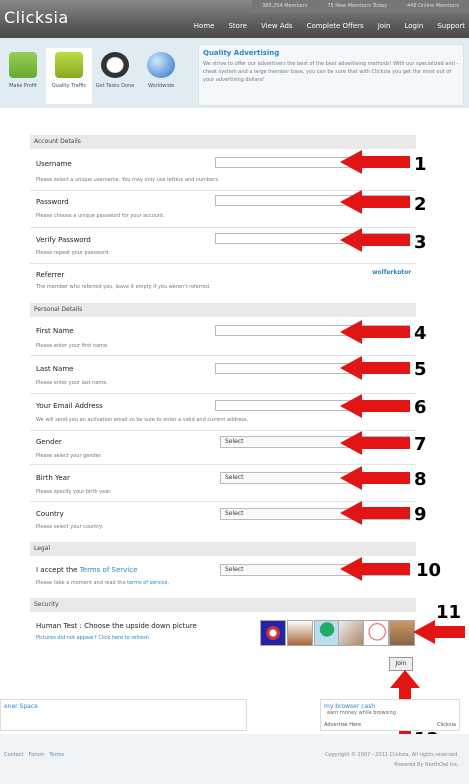 This screenshot has height=784, width=469. What do you see at coordinates (315, 442) in the screenshot?
I see `gender-select: Select ⌄` at bounding box center [315, 442].